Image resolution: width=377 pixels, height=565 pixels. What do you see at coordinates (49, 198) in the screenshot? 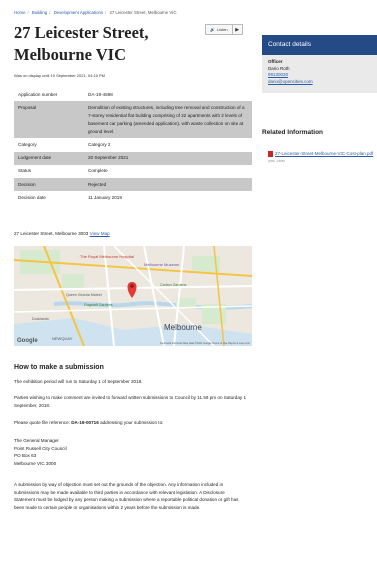
I see `detail-key: Decision date` at bounding box center [49, 198].